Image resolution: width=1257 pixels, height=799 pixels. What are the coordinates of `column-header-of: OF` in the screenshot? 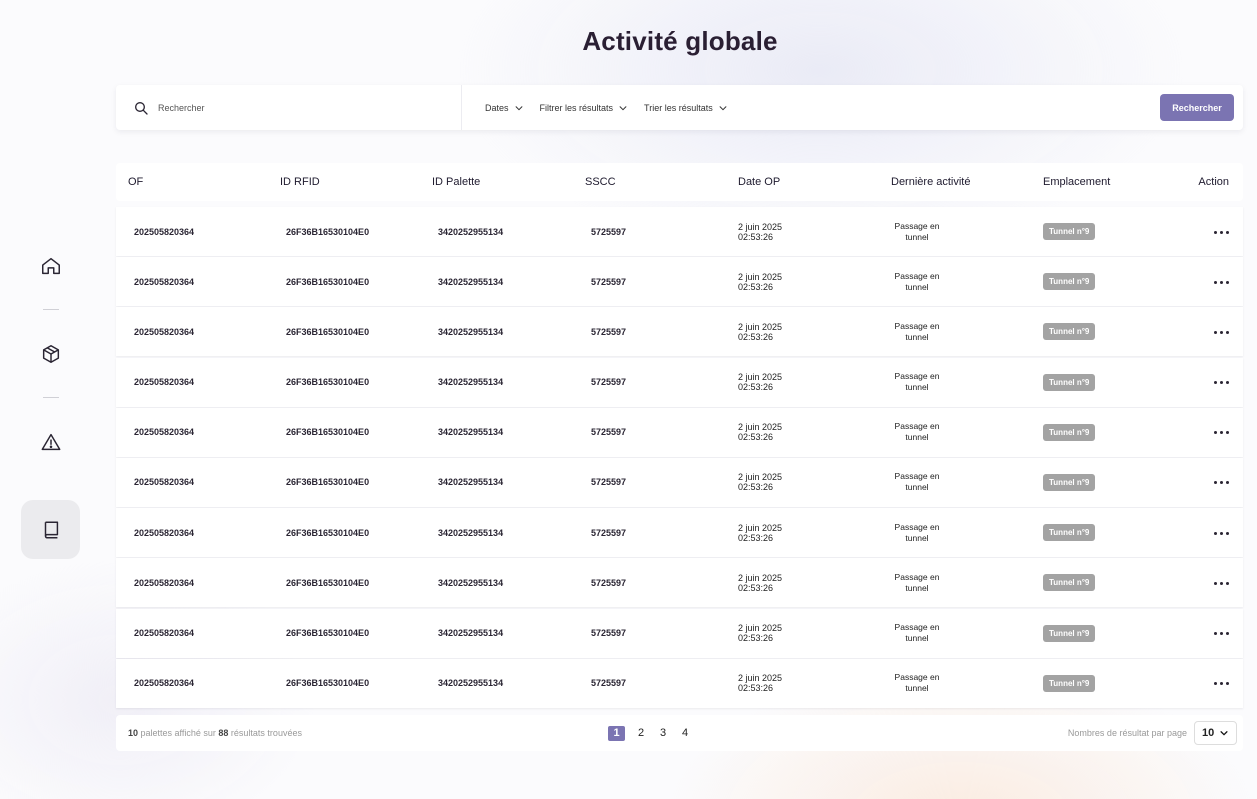 It's located at (192, 182).